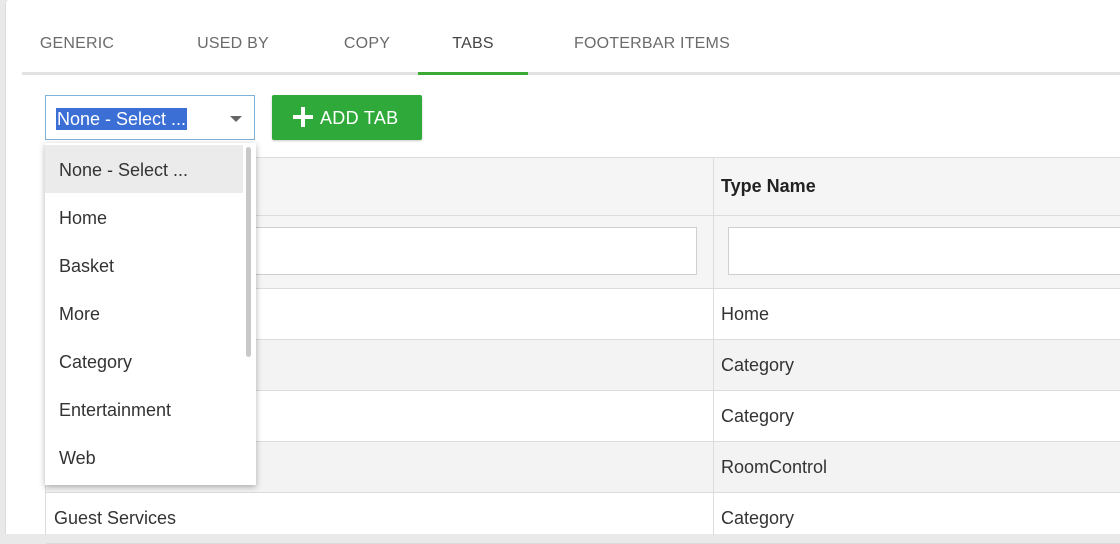 This screenshot has width=1120, height=544. Describe the element at coordinates (115, 518) in the screenshot. I see `cell-name: Guest Services` at that location.